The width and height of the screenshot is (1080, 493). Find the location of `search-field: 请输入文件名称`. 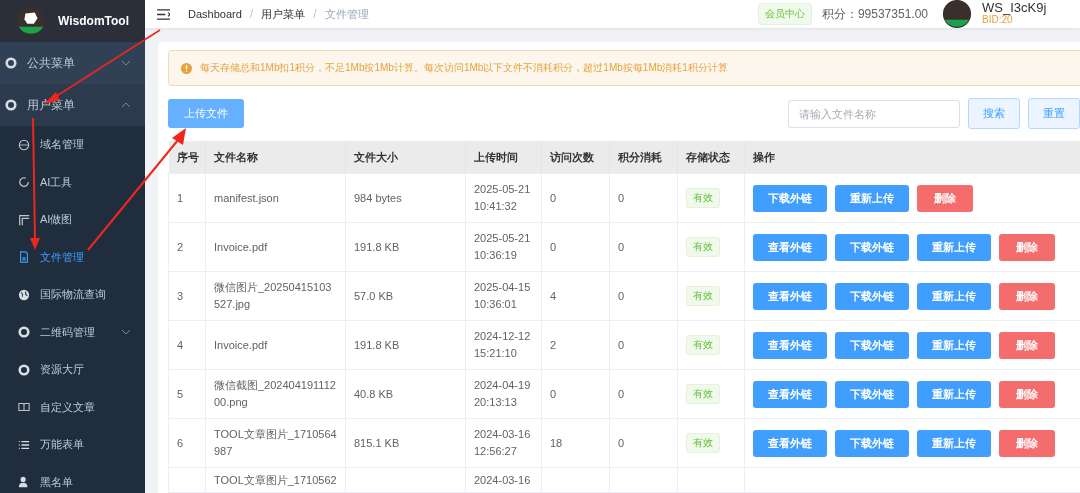

search-field: 请输入文件名称 is located at coordinates (874, 113).